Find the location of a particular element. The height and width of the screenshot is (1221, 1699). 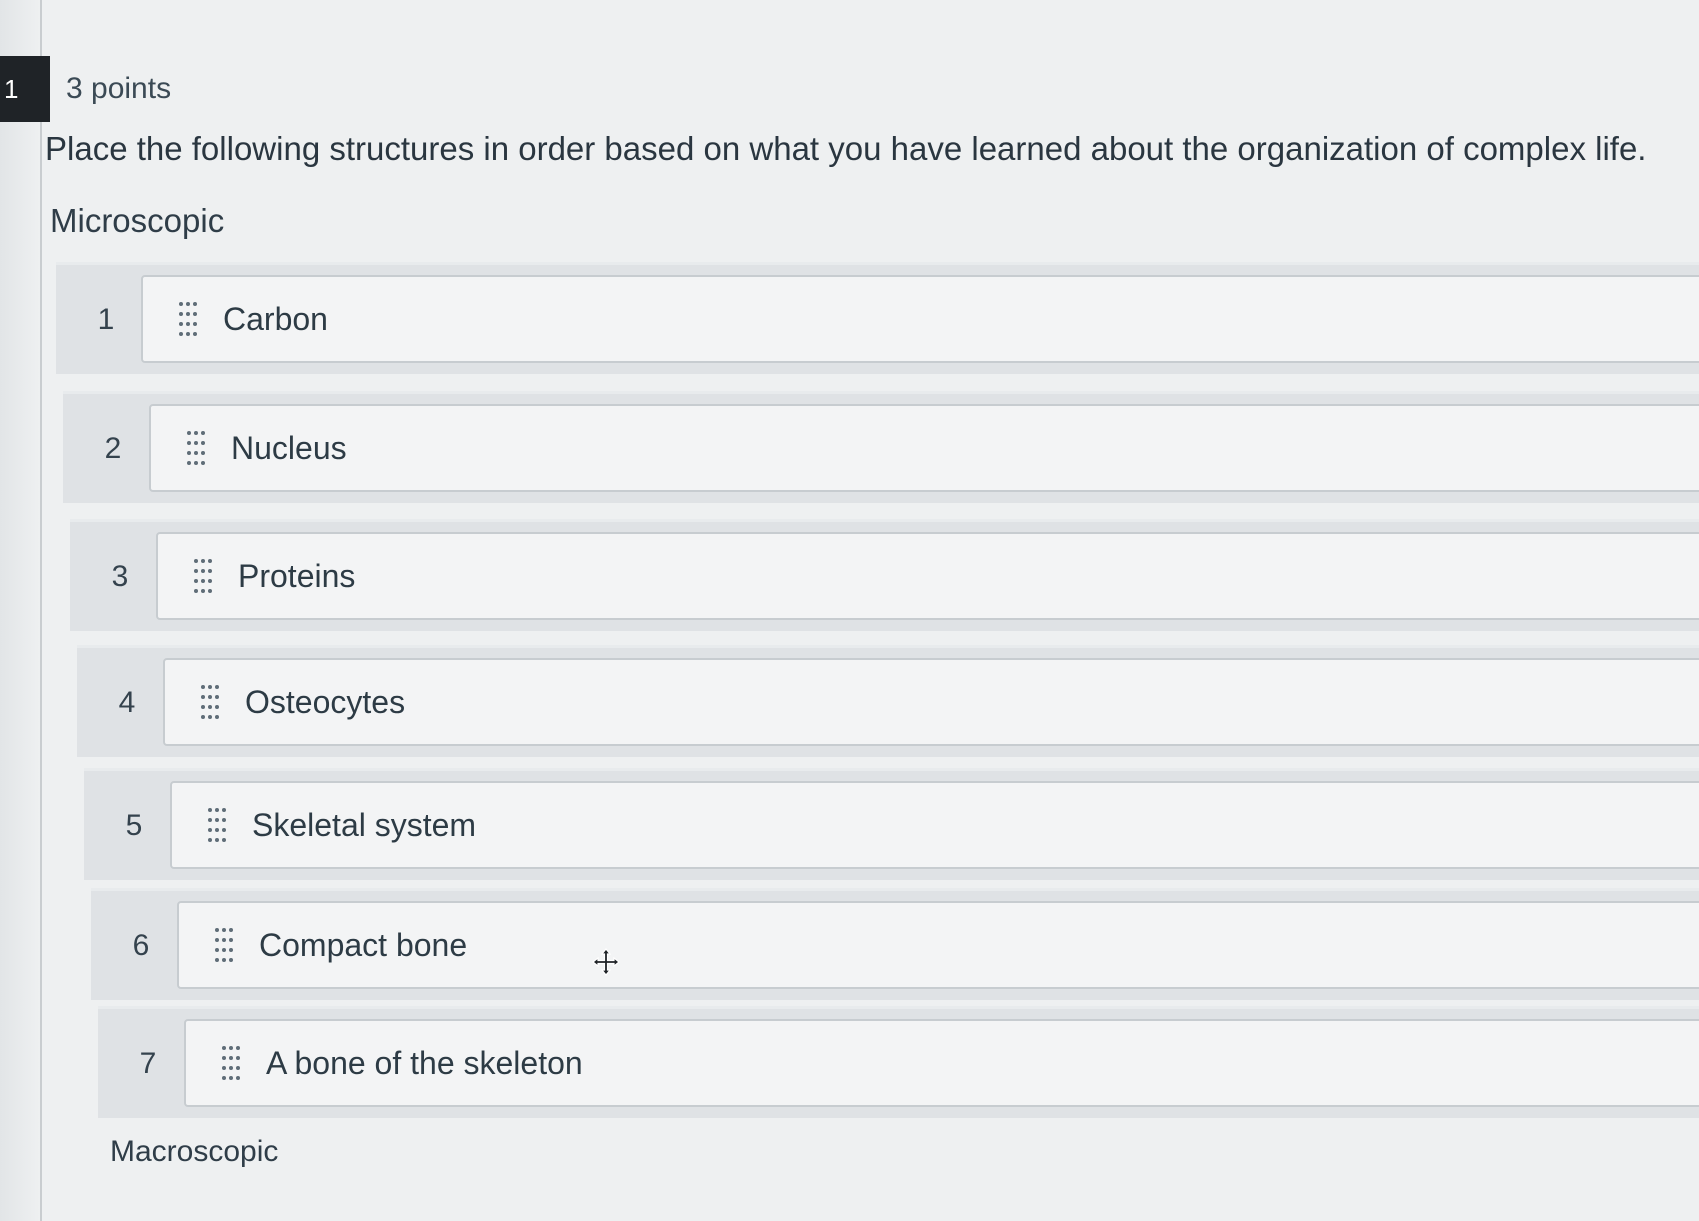

ordering-row: 5 Skeletal system is located at coordinates (891, 824).